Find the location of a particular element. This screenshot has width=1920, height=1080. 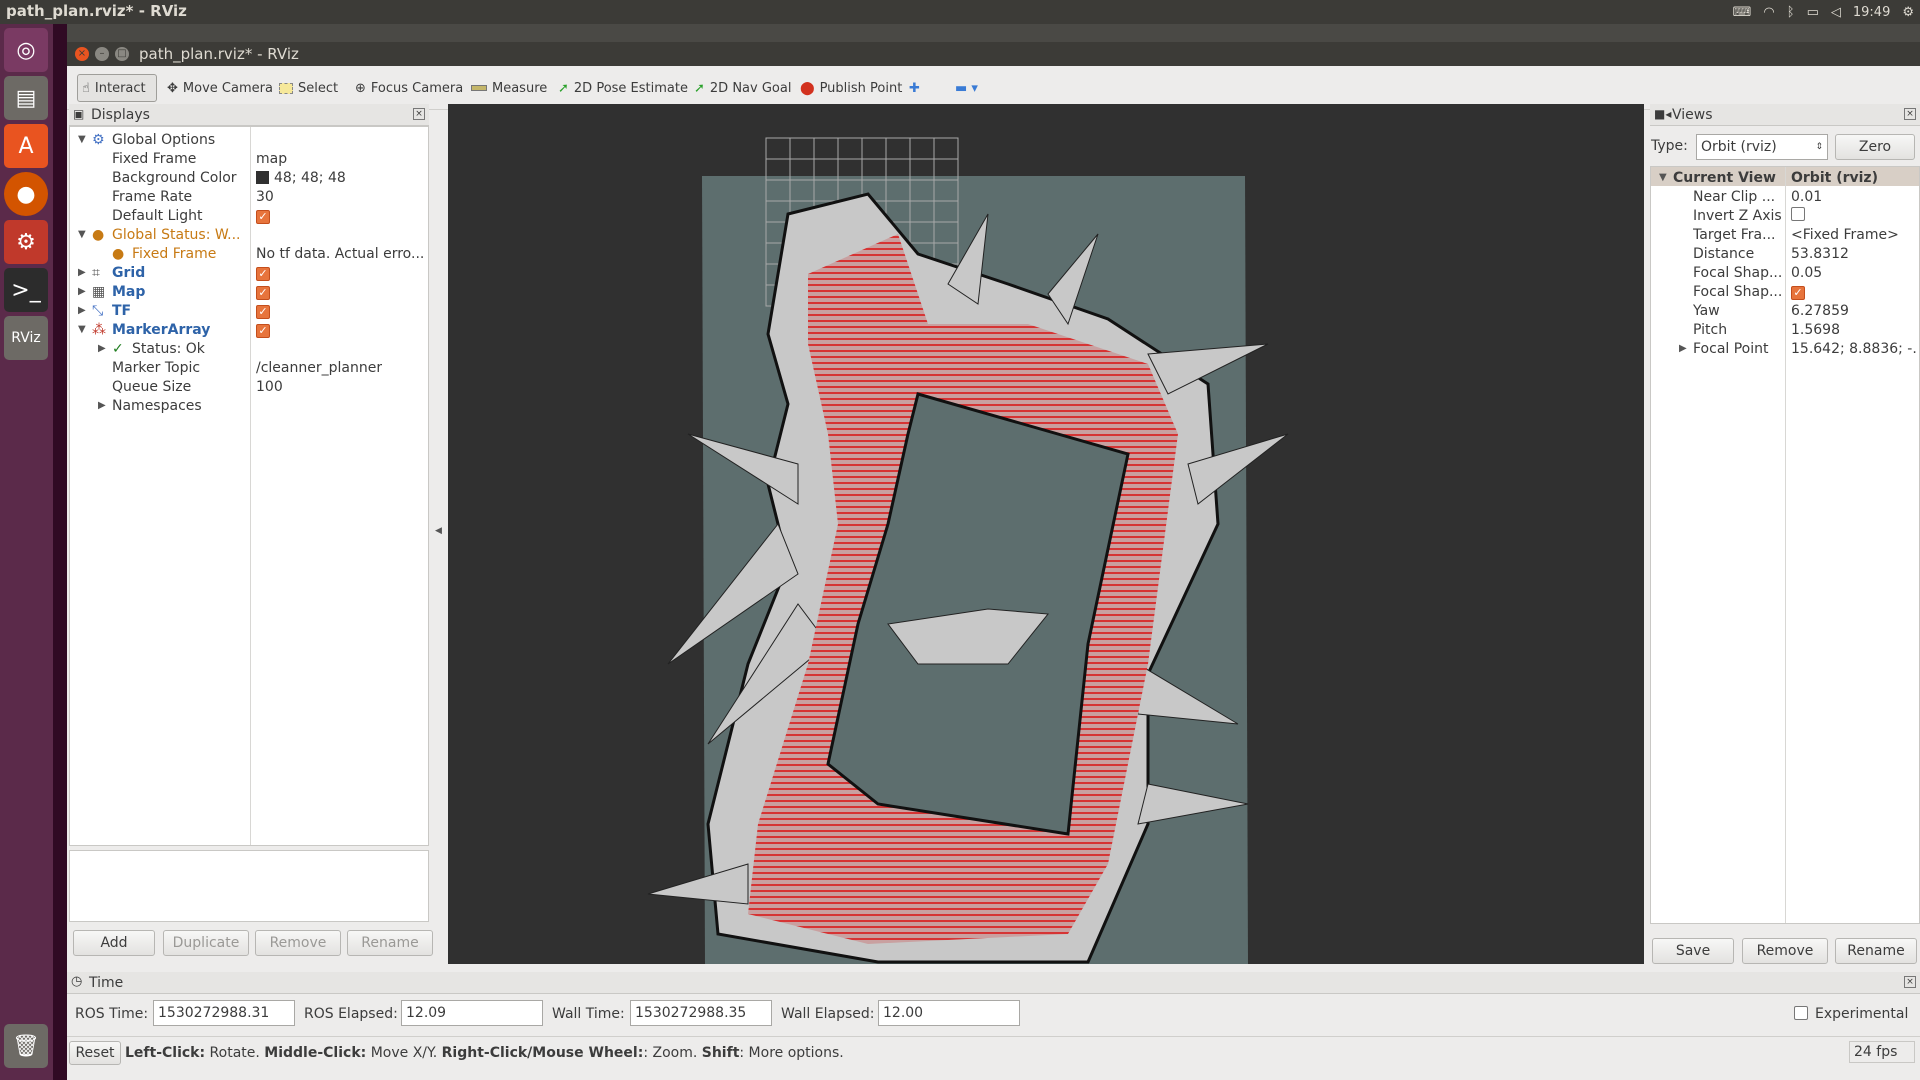

markerarray-checkbox: ✓ is located at coordinates (263, 330).